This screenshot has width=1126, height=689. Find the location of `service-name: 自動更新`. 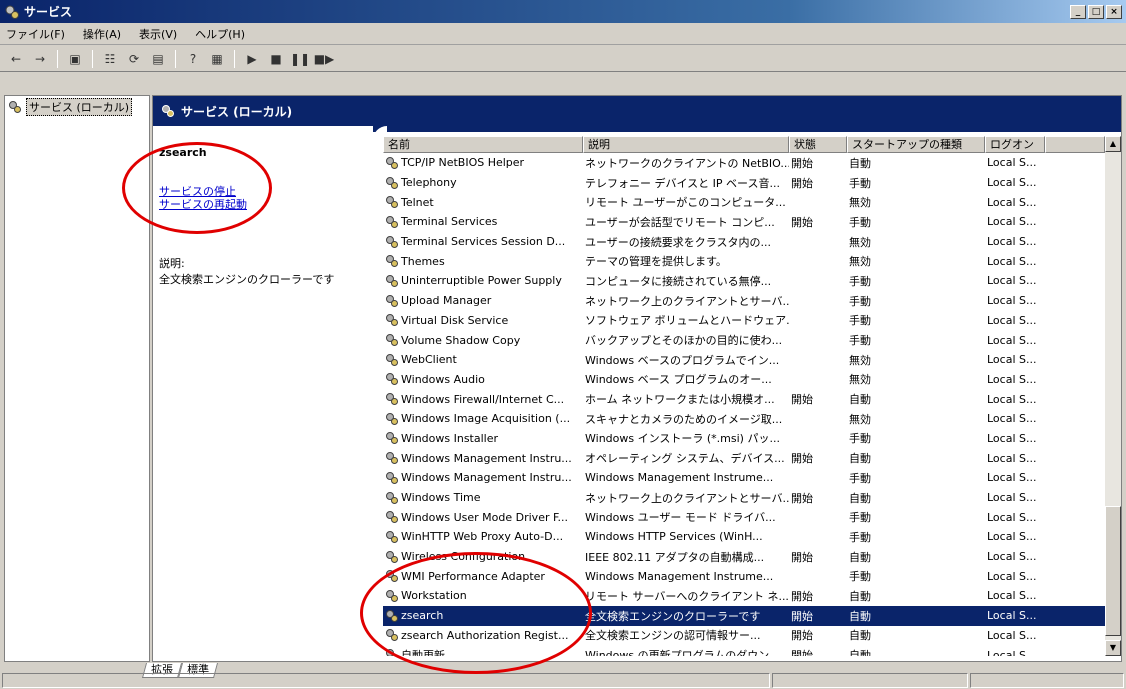

service-name: 自動更新 is located at coordinates (423, 652).